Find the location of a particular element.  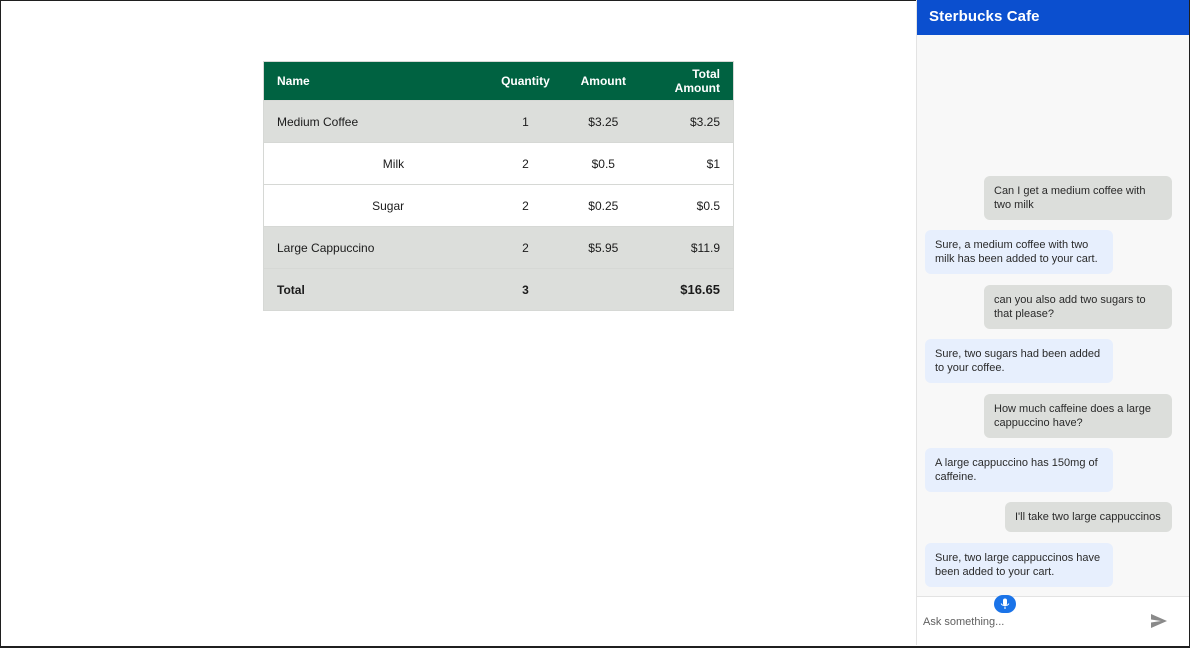

header-amount: Amount is located at coordinates (603, 81).